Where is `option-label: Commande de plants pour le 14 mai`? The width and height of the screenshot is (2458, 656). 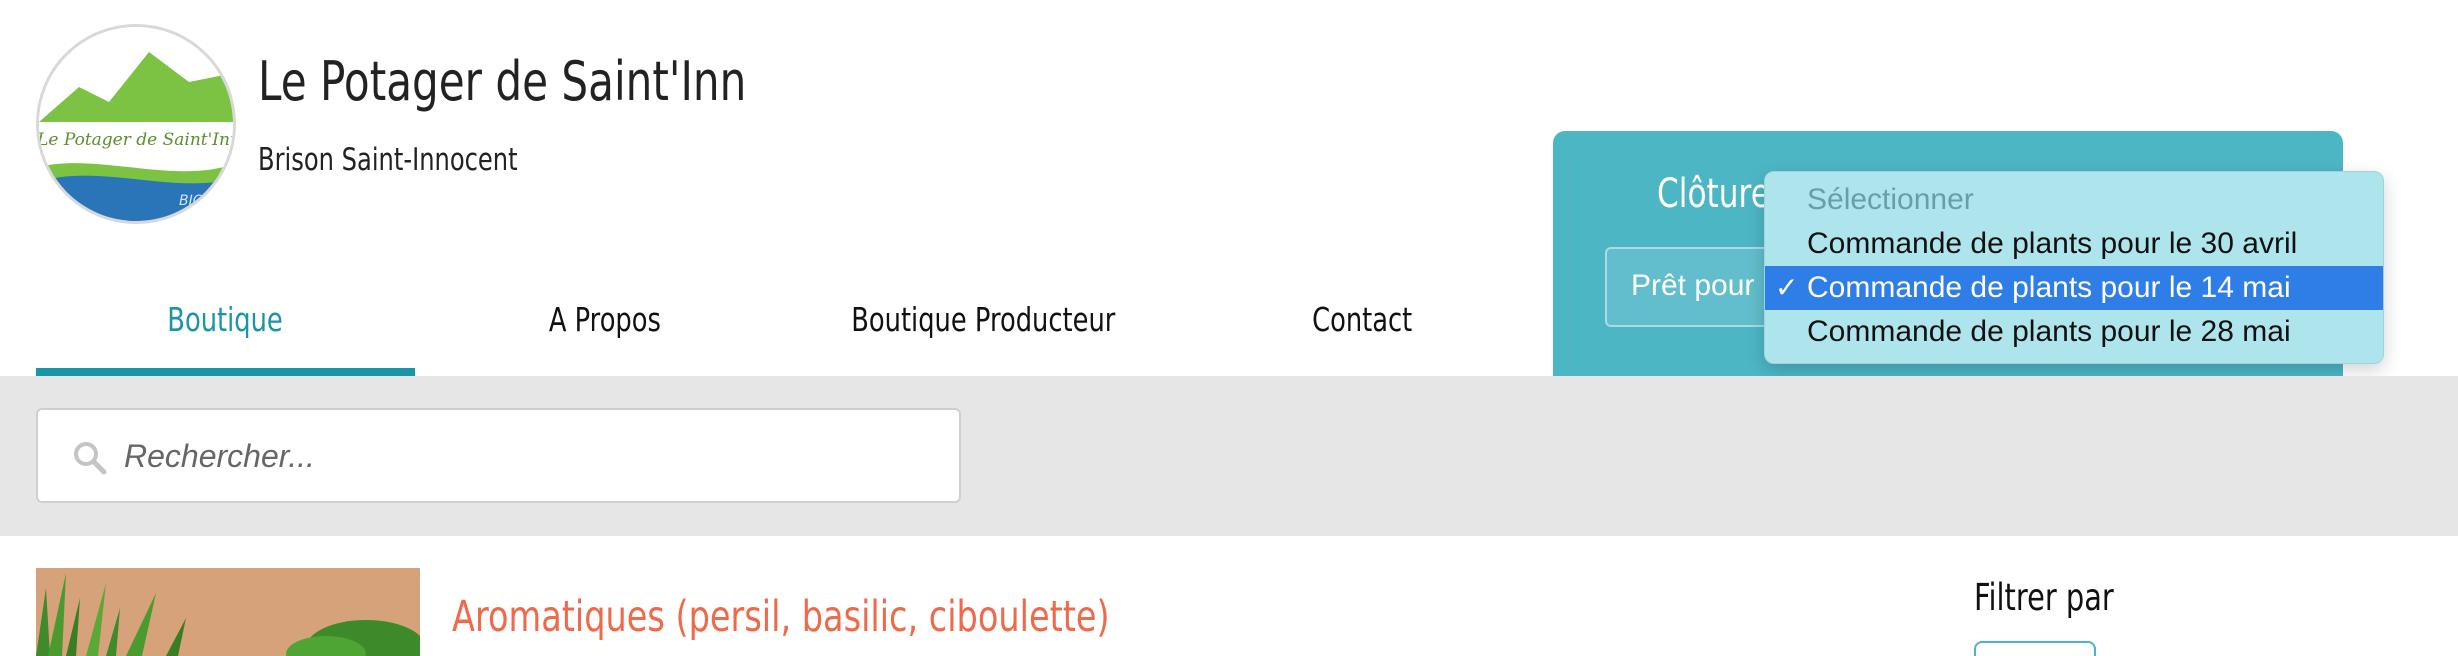 option-label: Commande de plants pour le 14 mai is located at coordinates (2049, 287).